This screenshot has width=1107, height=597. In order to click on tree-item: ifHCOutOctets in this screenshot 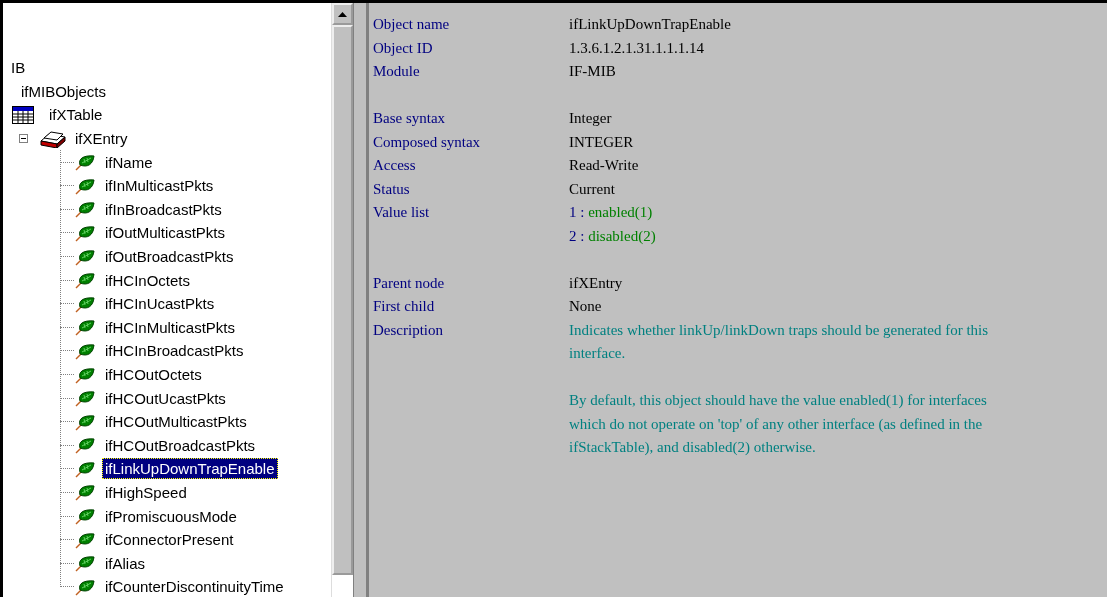, I will do `click(153, 374)`.